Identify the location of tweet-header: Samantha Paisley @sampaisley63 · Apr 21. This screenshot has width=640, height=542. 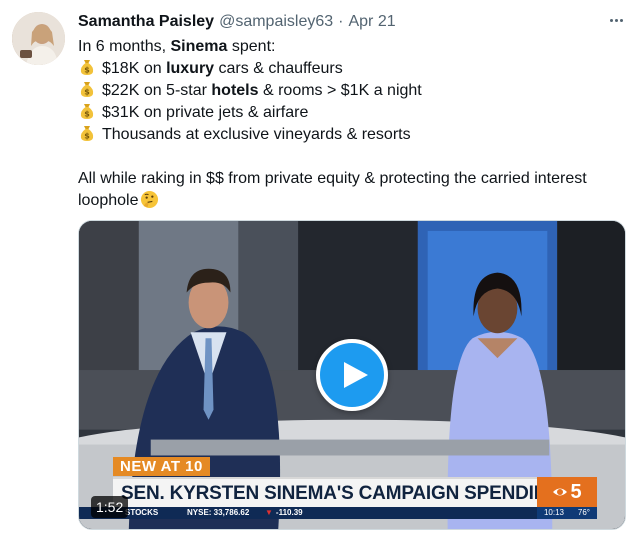
(237, 22).